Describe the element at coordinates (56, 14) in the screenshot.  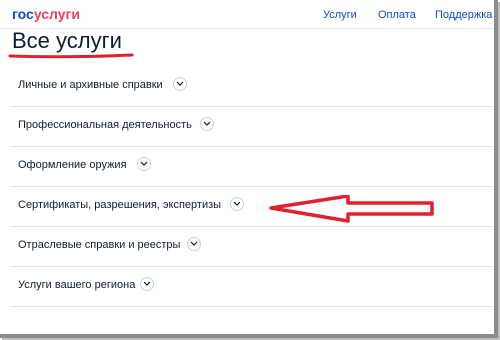
I see `logo-text-uslugi: услуги` at that location.